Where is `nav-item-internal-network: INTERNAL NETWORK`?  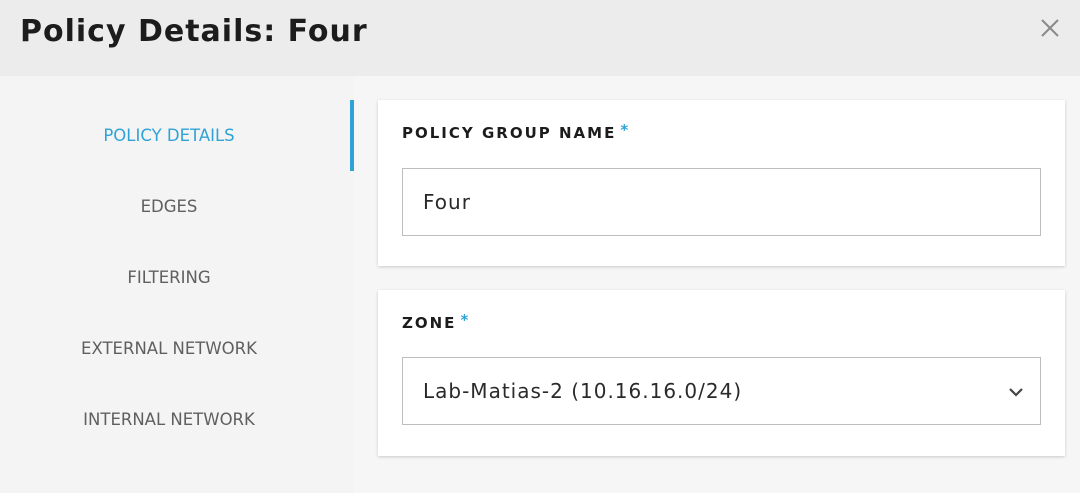
nav-item-internal-network: INTERNAL NETWORK is located at coordinates (169, 419).